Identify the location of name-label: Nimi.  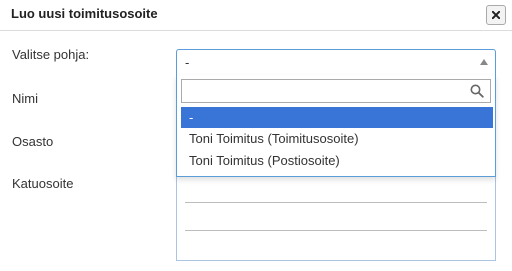
(25, 98).